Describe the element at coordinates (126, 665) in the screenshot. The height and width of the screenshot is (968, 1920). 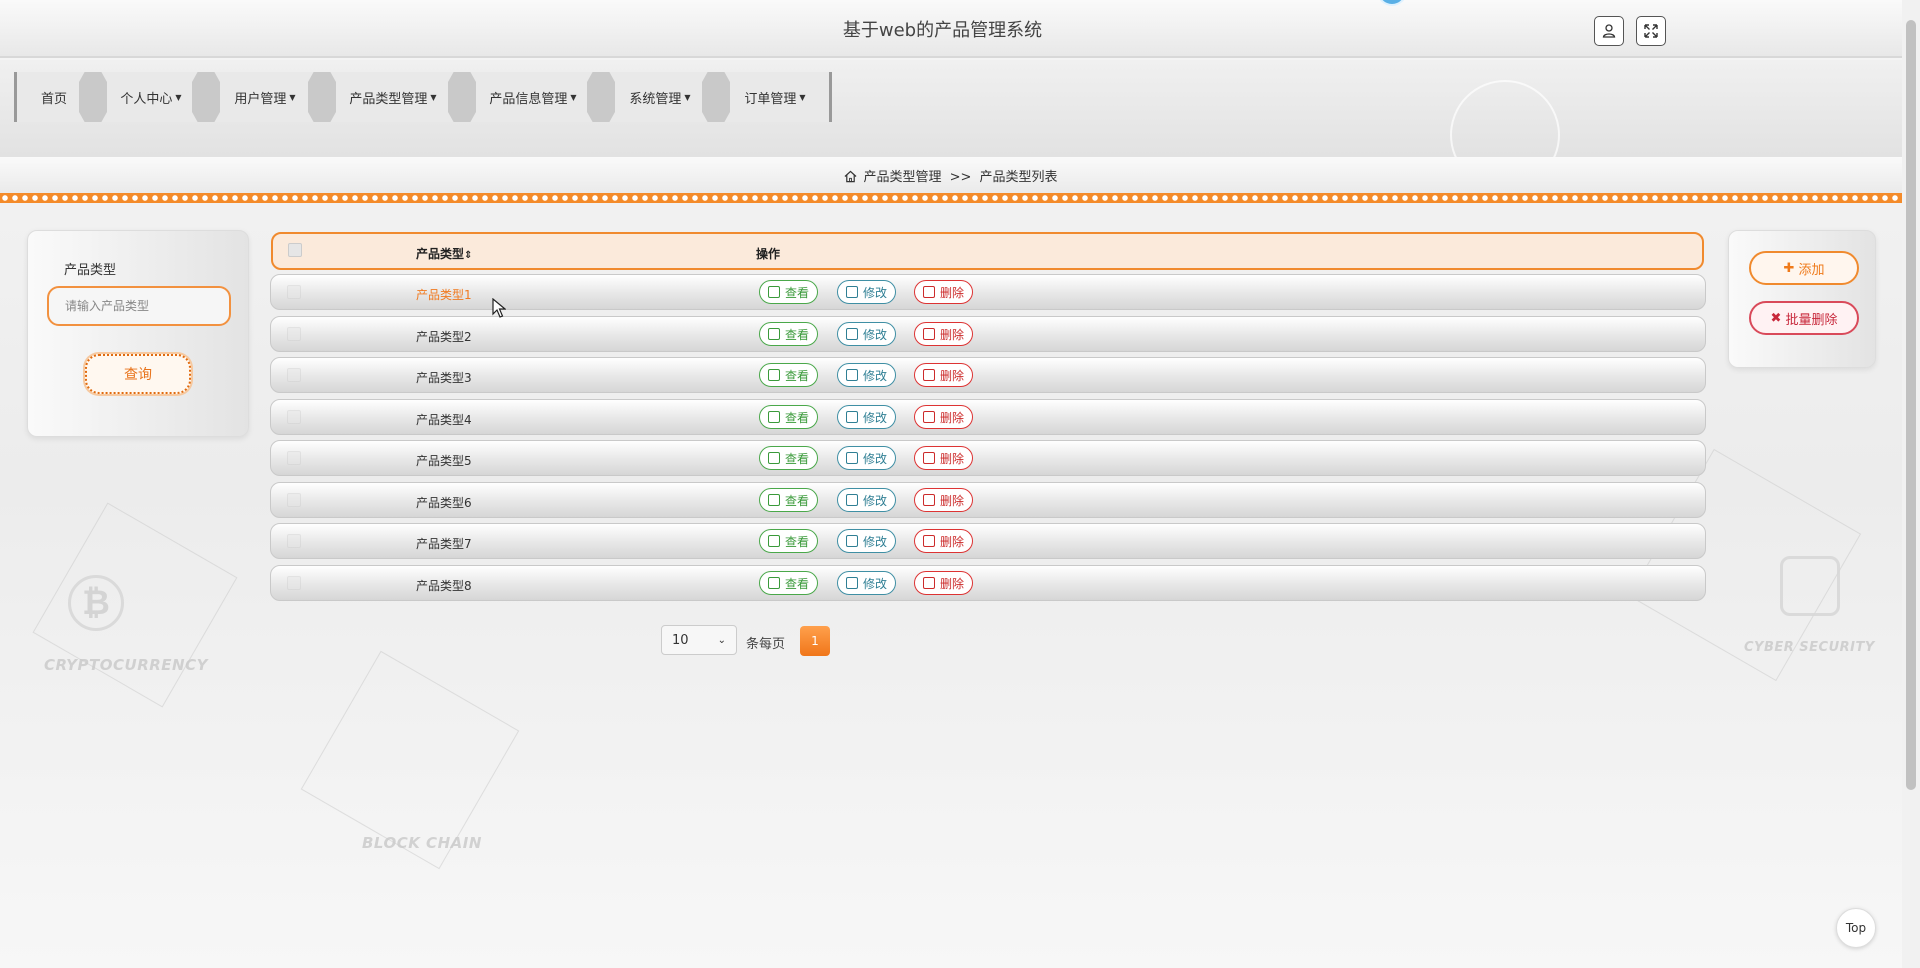
I see `bg-text-crypto: CRYPTOCURRENCY` at that location.